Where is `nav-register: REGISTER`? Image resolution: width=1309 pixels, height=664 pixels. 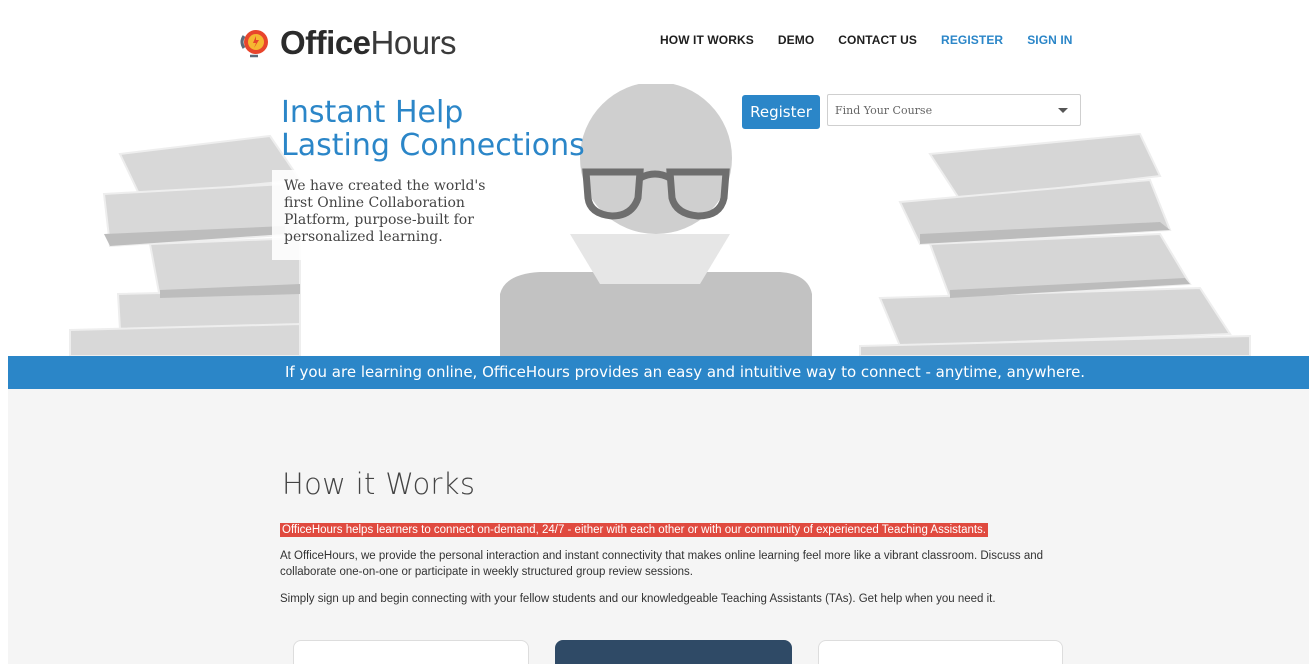 nav-register: REGISTER is located at coordinates (972, 40).